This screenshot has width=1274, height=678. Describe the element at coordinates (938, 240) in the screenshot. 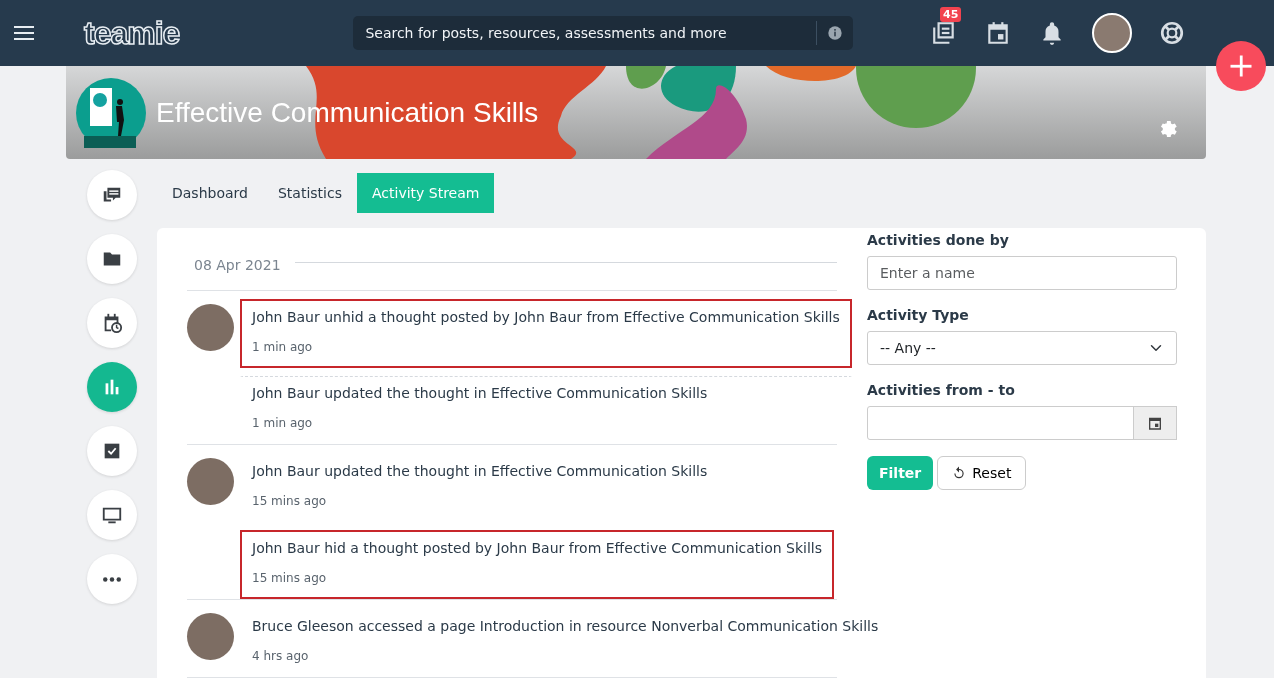

I see `field-label: Activities done by` at that location.